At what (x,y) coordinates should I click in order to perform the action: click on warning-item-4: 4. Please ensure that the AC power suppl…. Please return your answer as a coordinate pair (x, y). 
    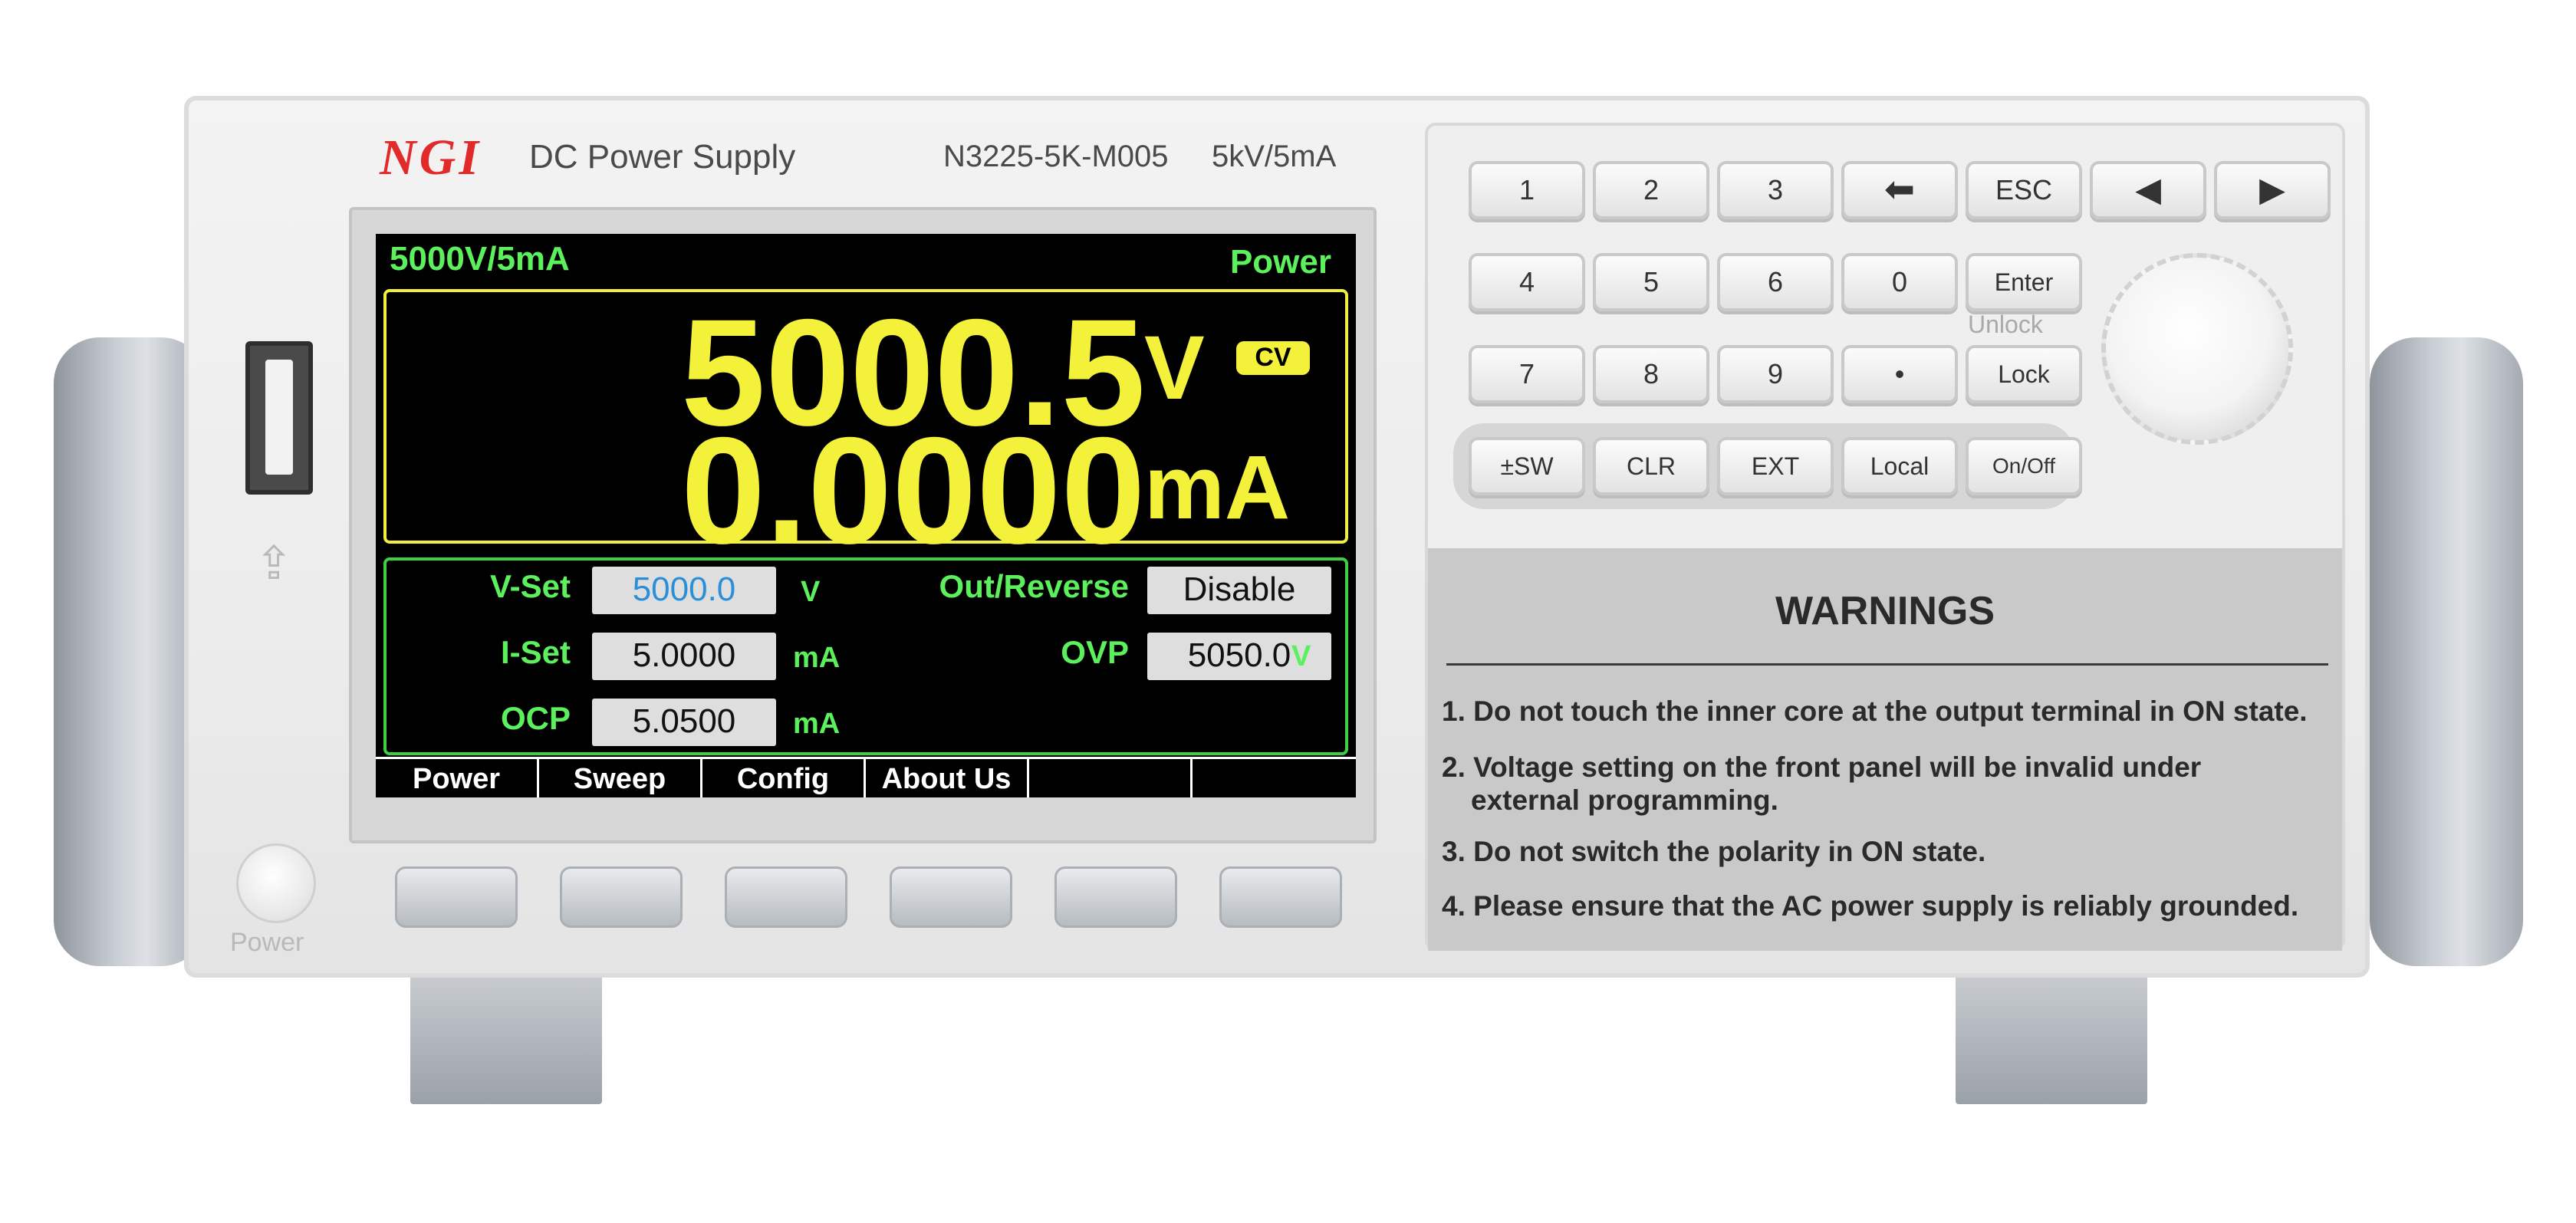
    Looking at the image, I should click on (1870, 906).